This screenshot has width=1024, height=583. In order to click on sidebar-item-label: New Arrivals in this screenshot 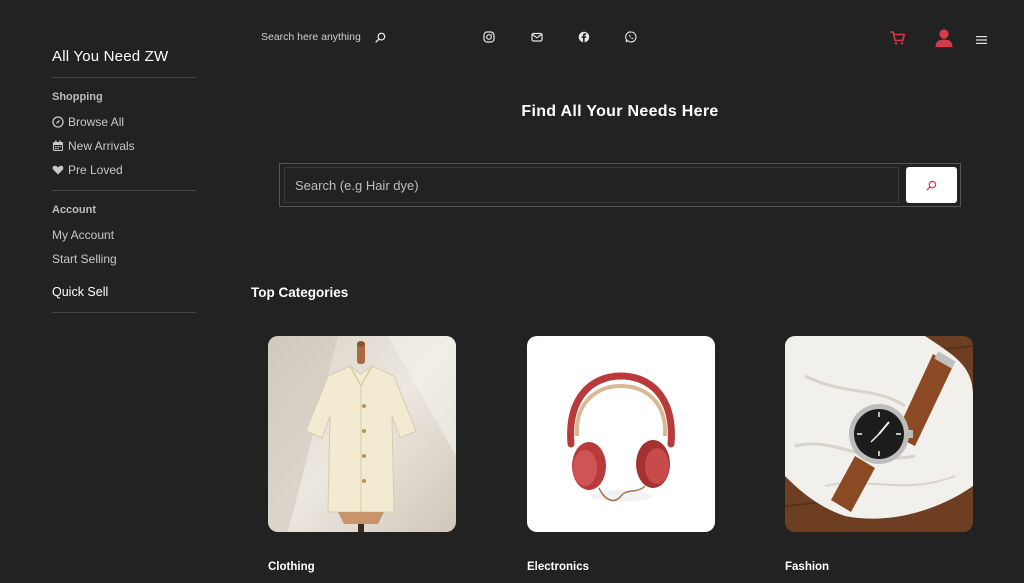, I will do `click(101, 146)`.